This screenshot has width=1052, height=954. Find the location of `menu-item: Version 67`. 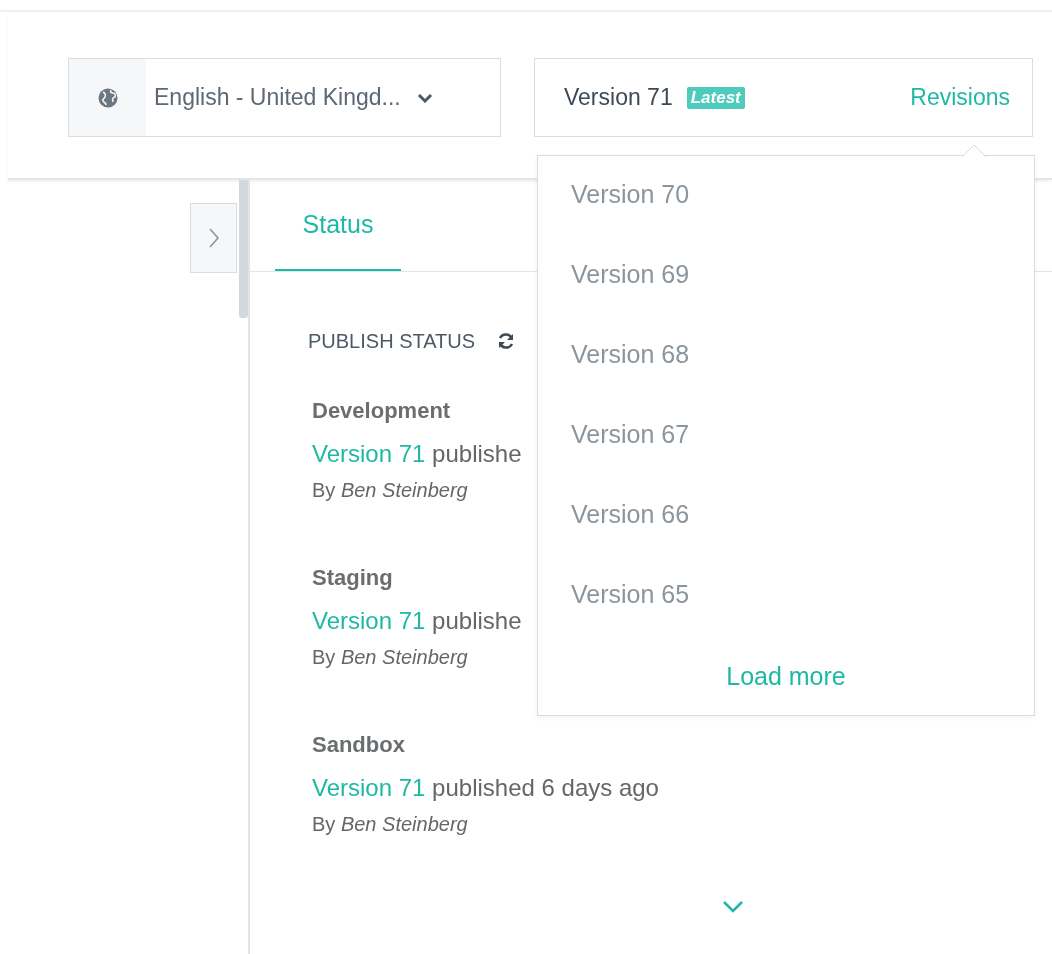

menu-item: Version 67 is located at coordinates (630, 434).